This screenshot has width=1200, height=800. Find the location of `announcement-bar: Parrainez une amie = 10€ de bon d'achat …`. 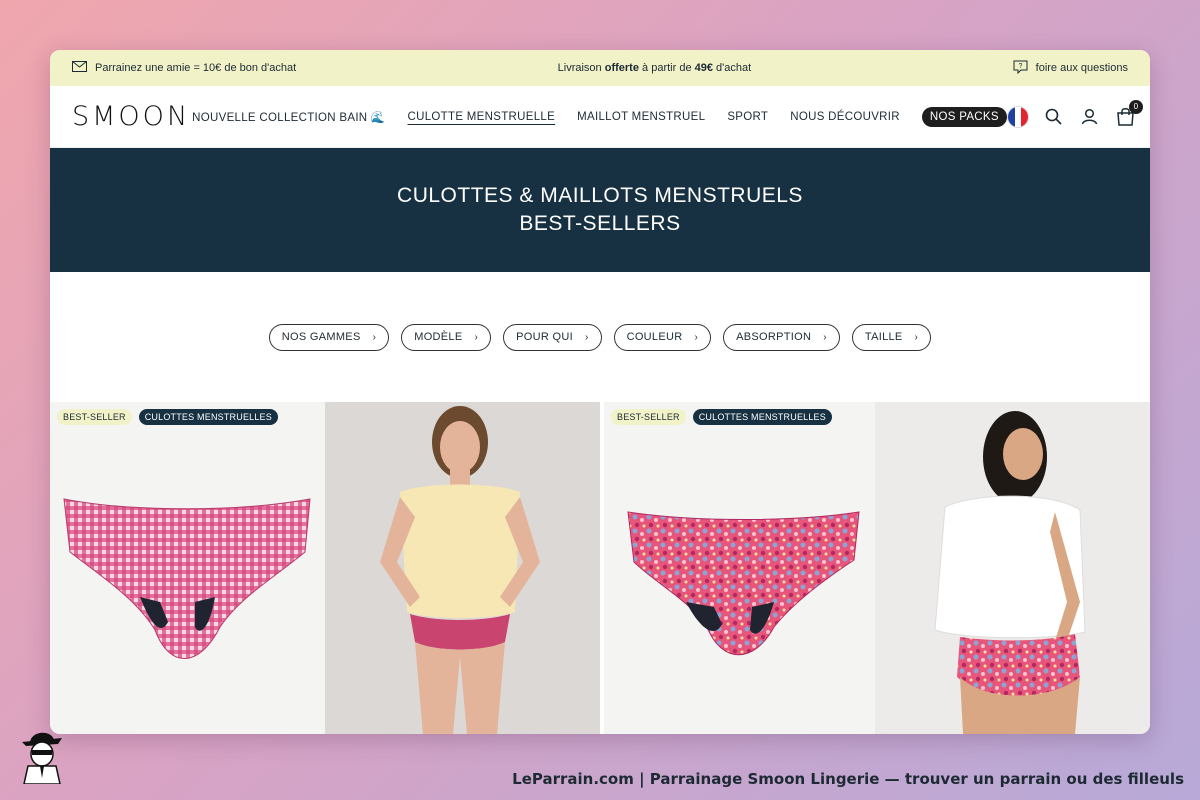

announcement-bar: Parrainez une amie = 10€ de bon d'achat … is located at coordinates (600, 68).